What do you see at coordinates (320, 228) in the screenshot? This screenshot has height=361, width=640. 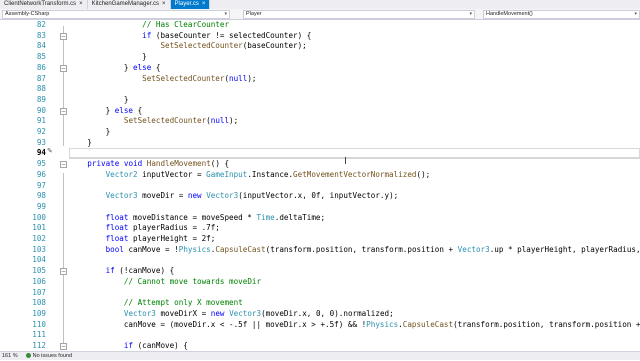 I see `code-line: 101 float playerRadius = .7f;` at bounding box center [320, 228].